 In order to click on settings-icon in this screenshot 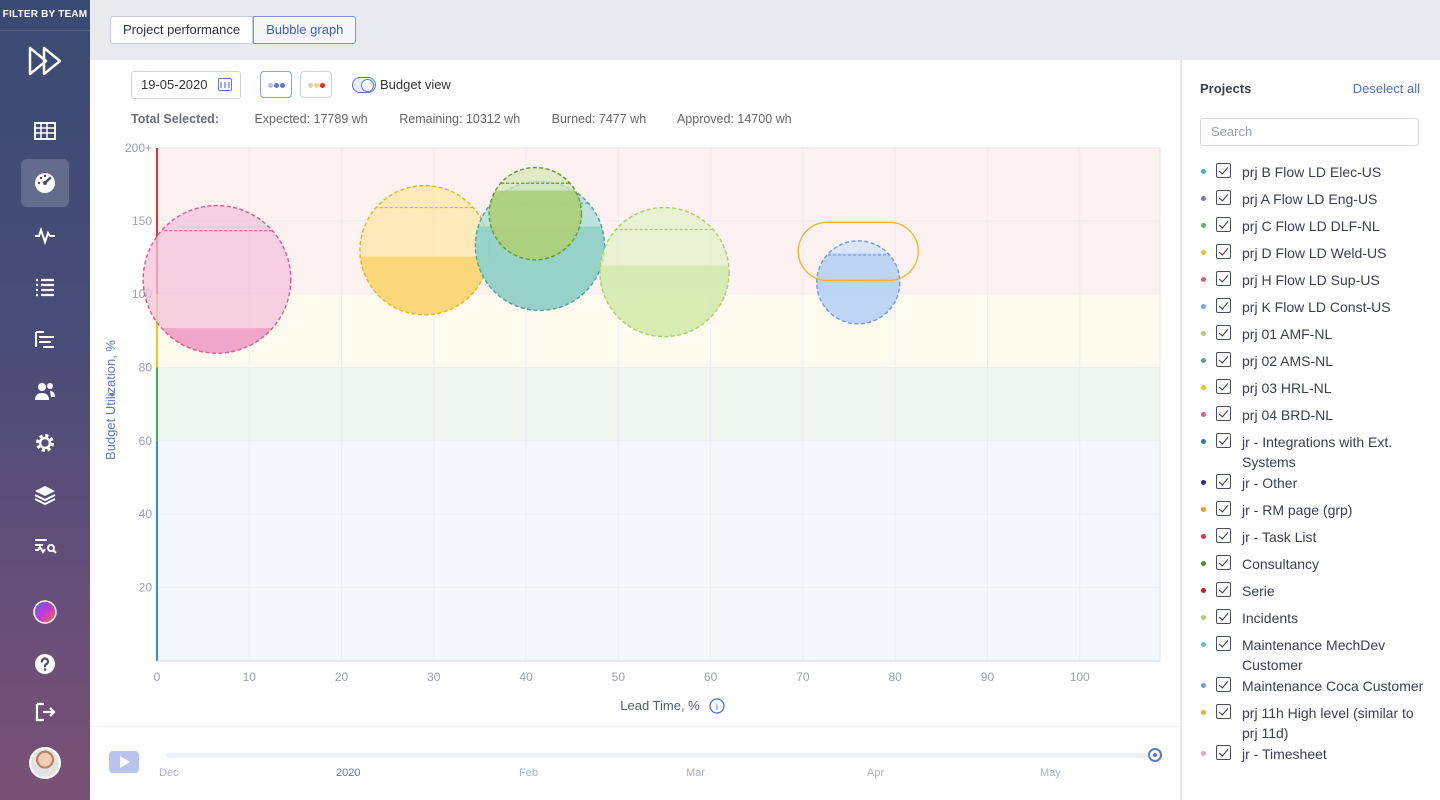, I will do `click(45, 443)`.